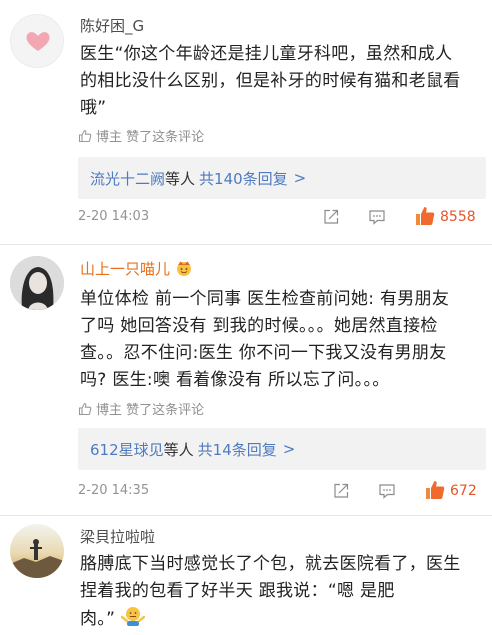  I want to click on timestamp: 2-20 14:35, so click(114, 490).